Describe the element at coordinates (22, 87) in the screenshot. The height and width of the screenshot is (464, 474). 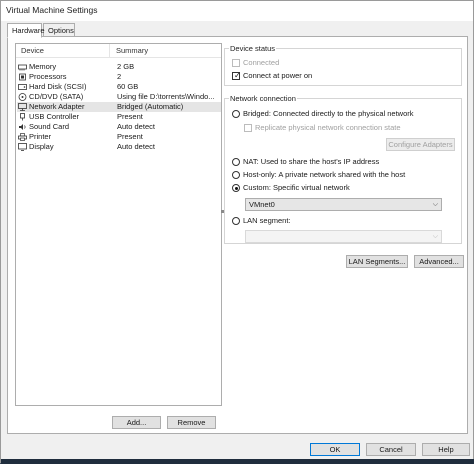
I see `hard-disk-icon` at that location.